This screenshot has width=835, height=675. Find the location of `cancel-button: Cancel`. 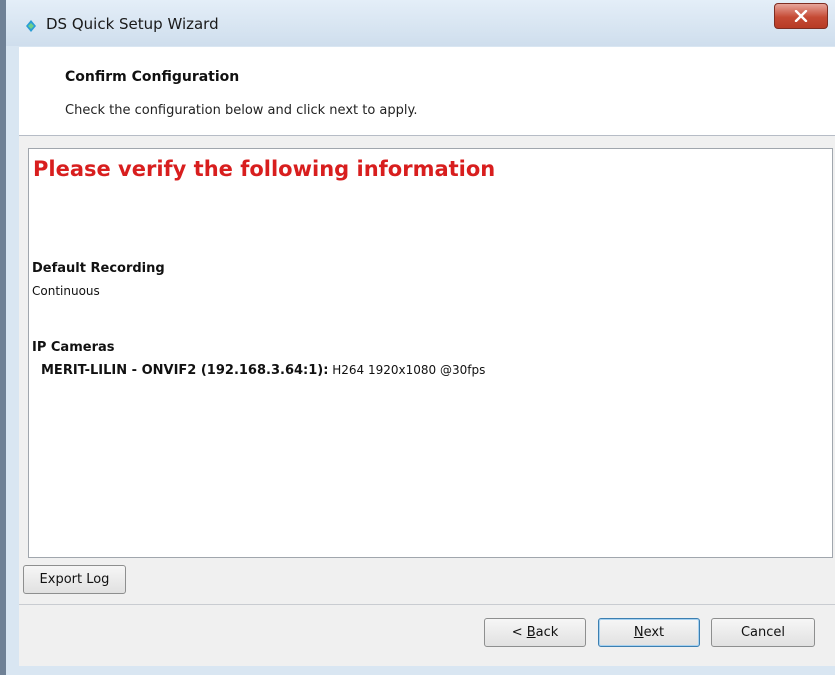

cancel-button: Cancel is located at coordinates (763, 632).